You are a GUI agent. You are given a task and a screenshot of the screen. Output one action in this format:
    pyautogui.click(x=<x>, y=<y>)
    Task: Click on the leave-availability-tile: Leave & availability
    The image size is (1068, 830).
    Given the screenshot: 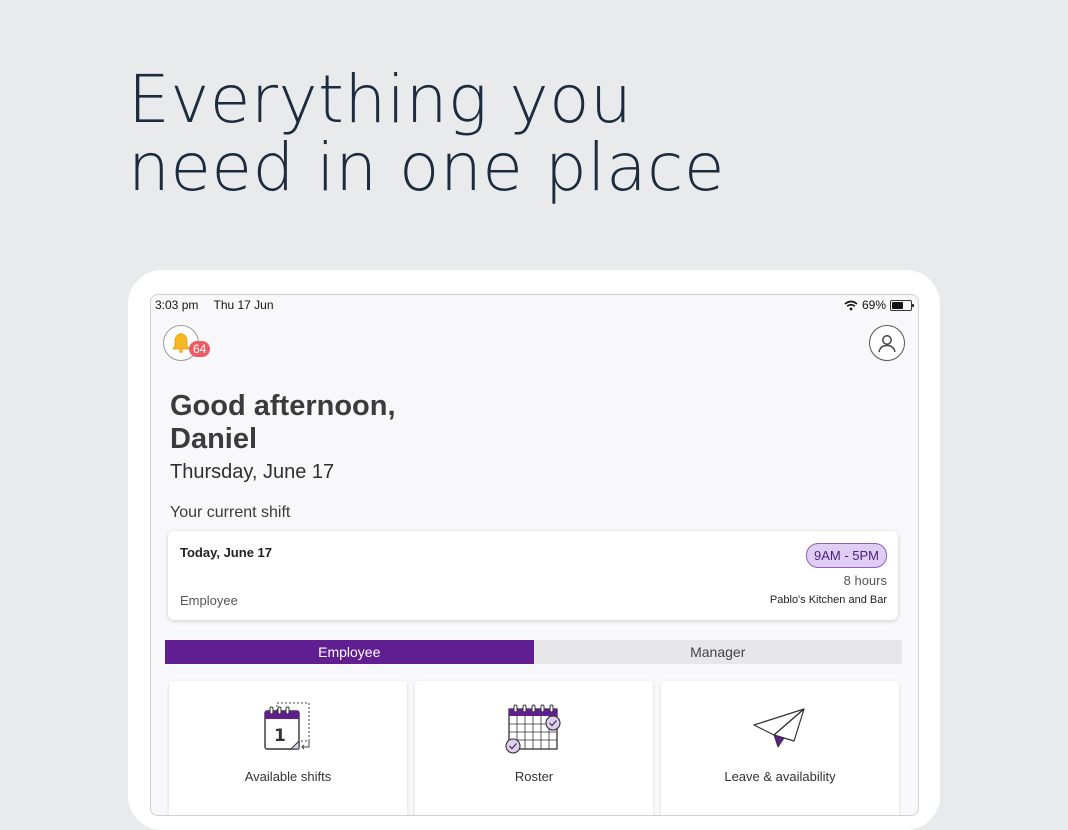 What is the action you would take?
    pyautogui.click(x=780, y=748)
    